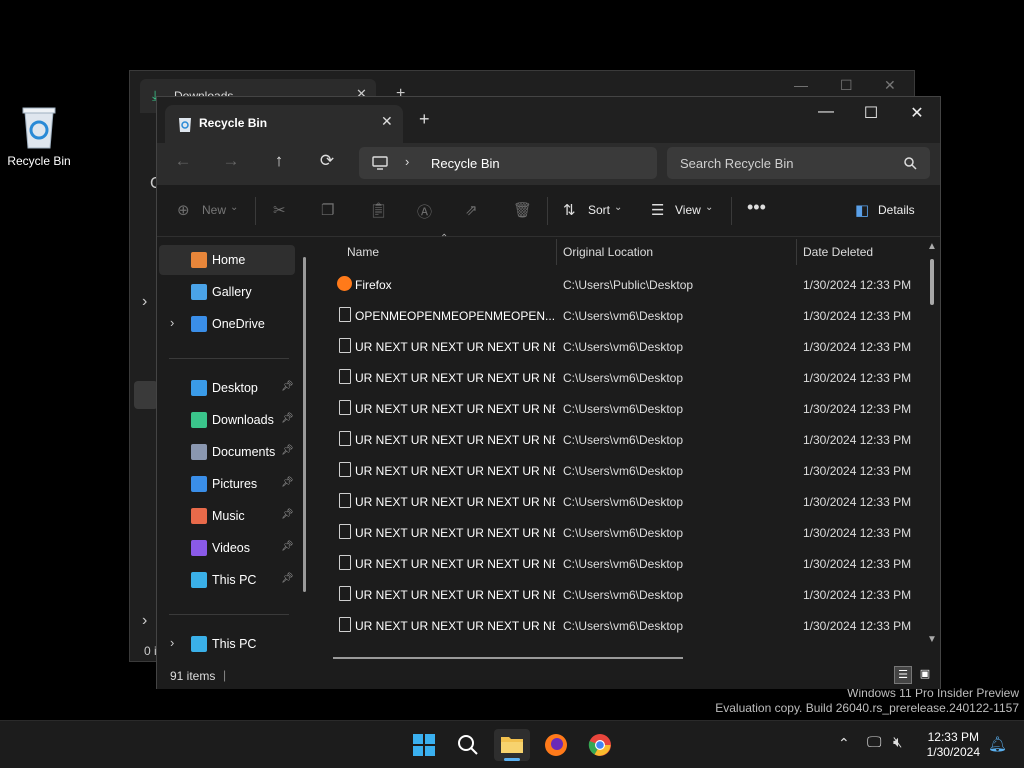 The image size is (1024, 768). Describe the element at coordinates (465, 163) in the screenshot. I see `breadcrumb-recycle-bin: Recycle Bin` at that location.